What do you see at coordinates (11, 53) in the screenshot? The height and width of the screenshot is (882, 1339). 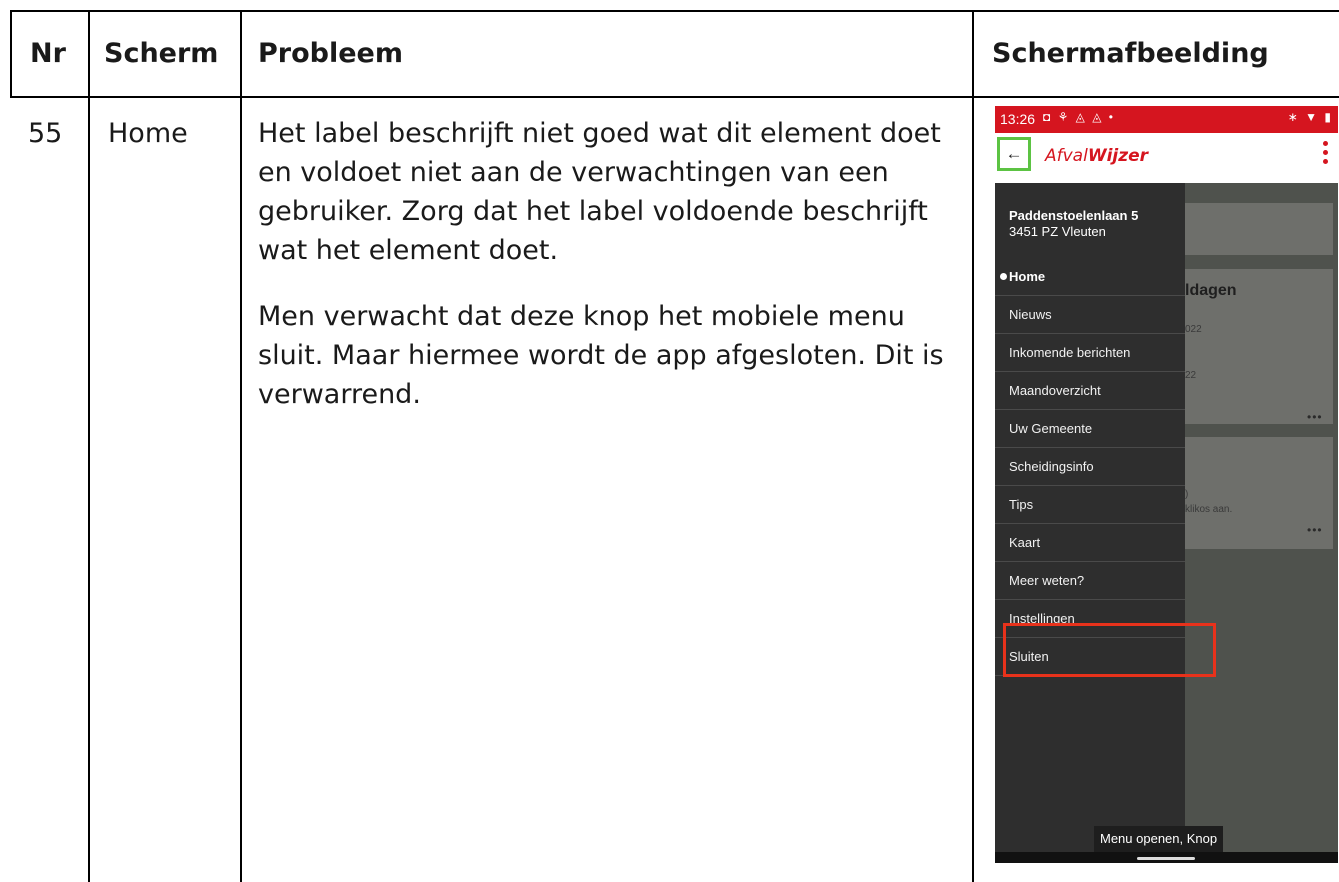 I see `table-border-left` at bounding box center [11, 53].